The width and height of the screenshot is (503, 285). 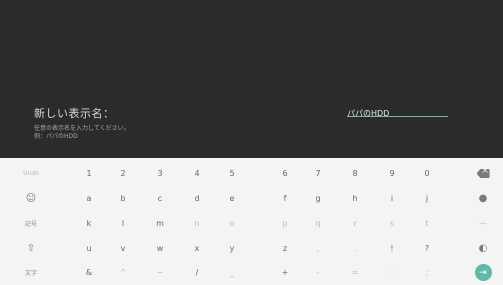 I want to click on settings-key: ◐, so click(x=483, y=248).